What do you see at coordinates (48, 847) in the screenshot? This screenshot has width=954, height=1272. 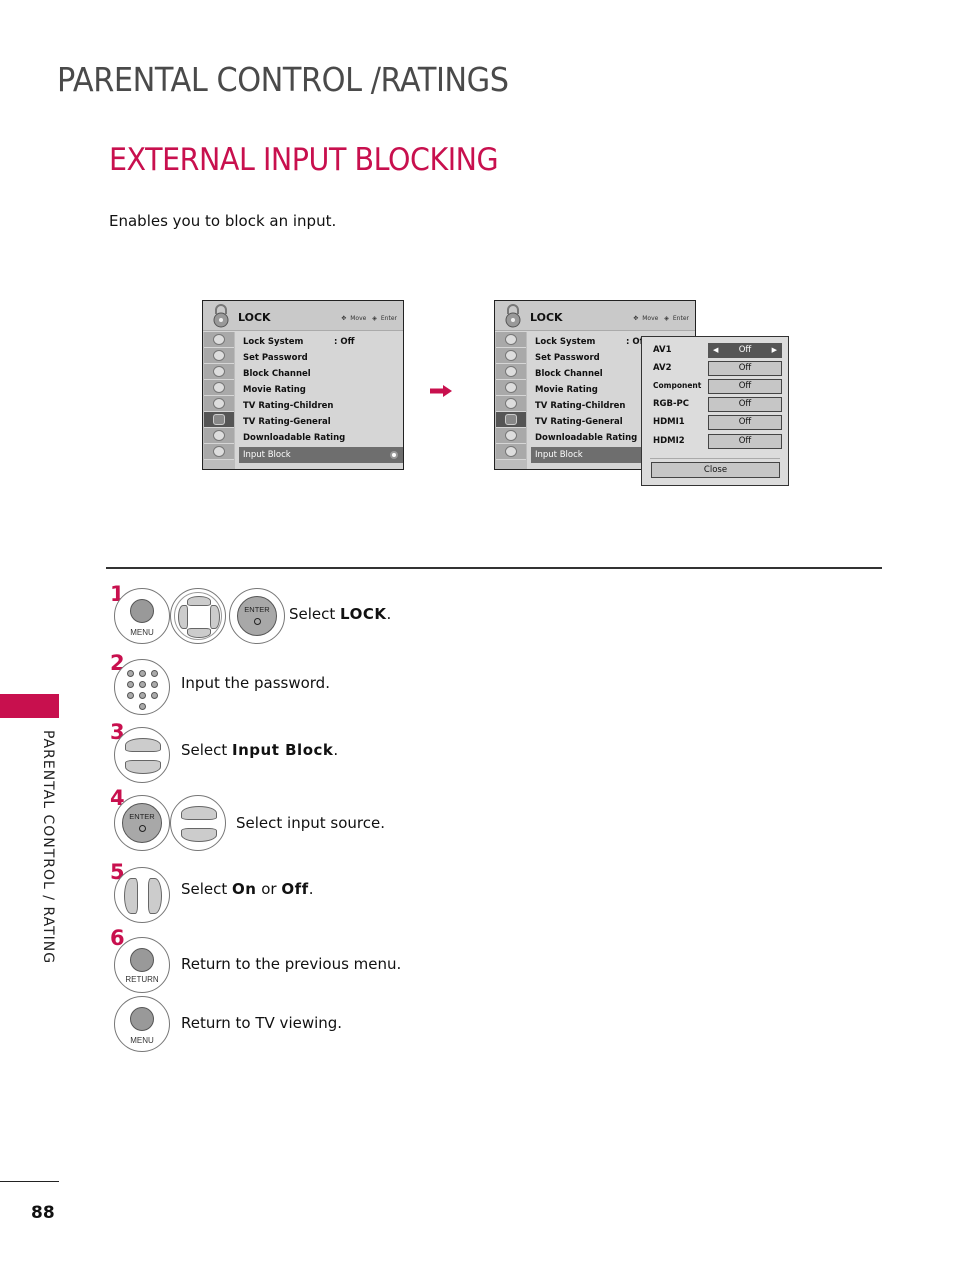 I see `chapter-label: PARENTAL CONTROL / RATING` at bounding box center [48, 847].